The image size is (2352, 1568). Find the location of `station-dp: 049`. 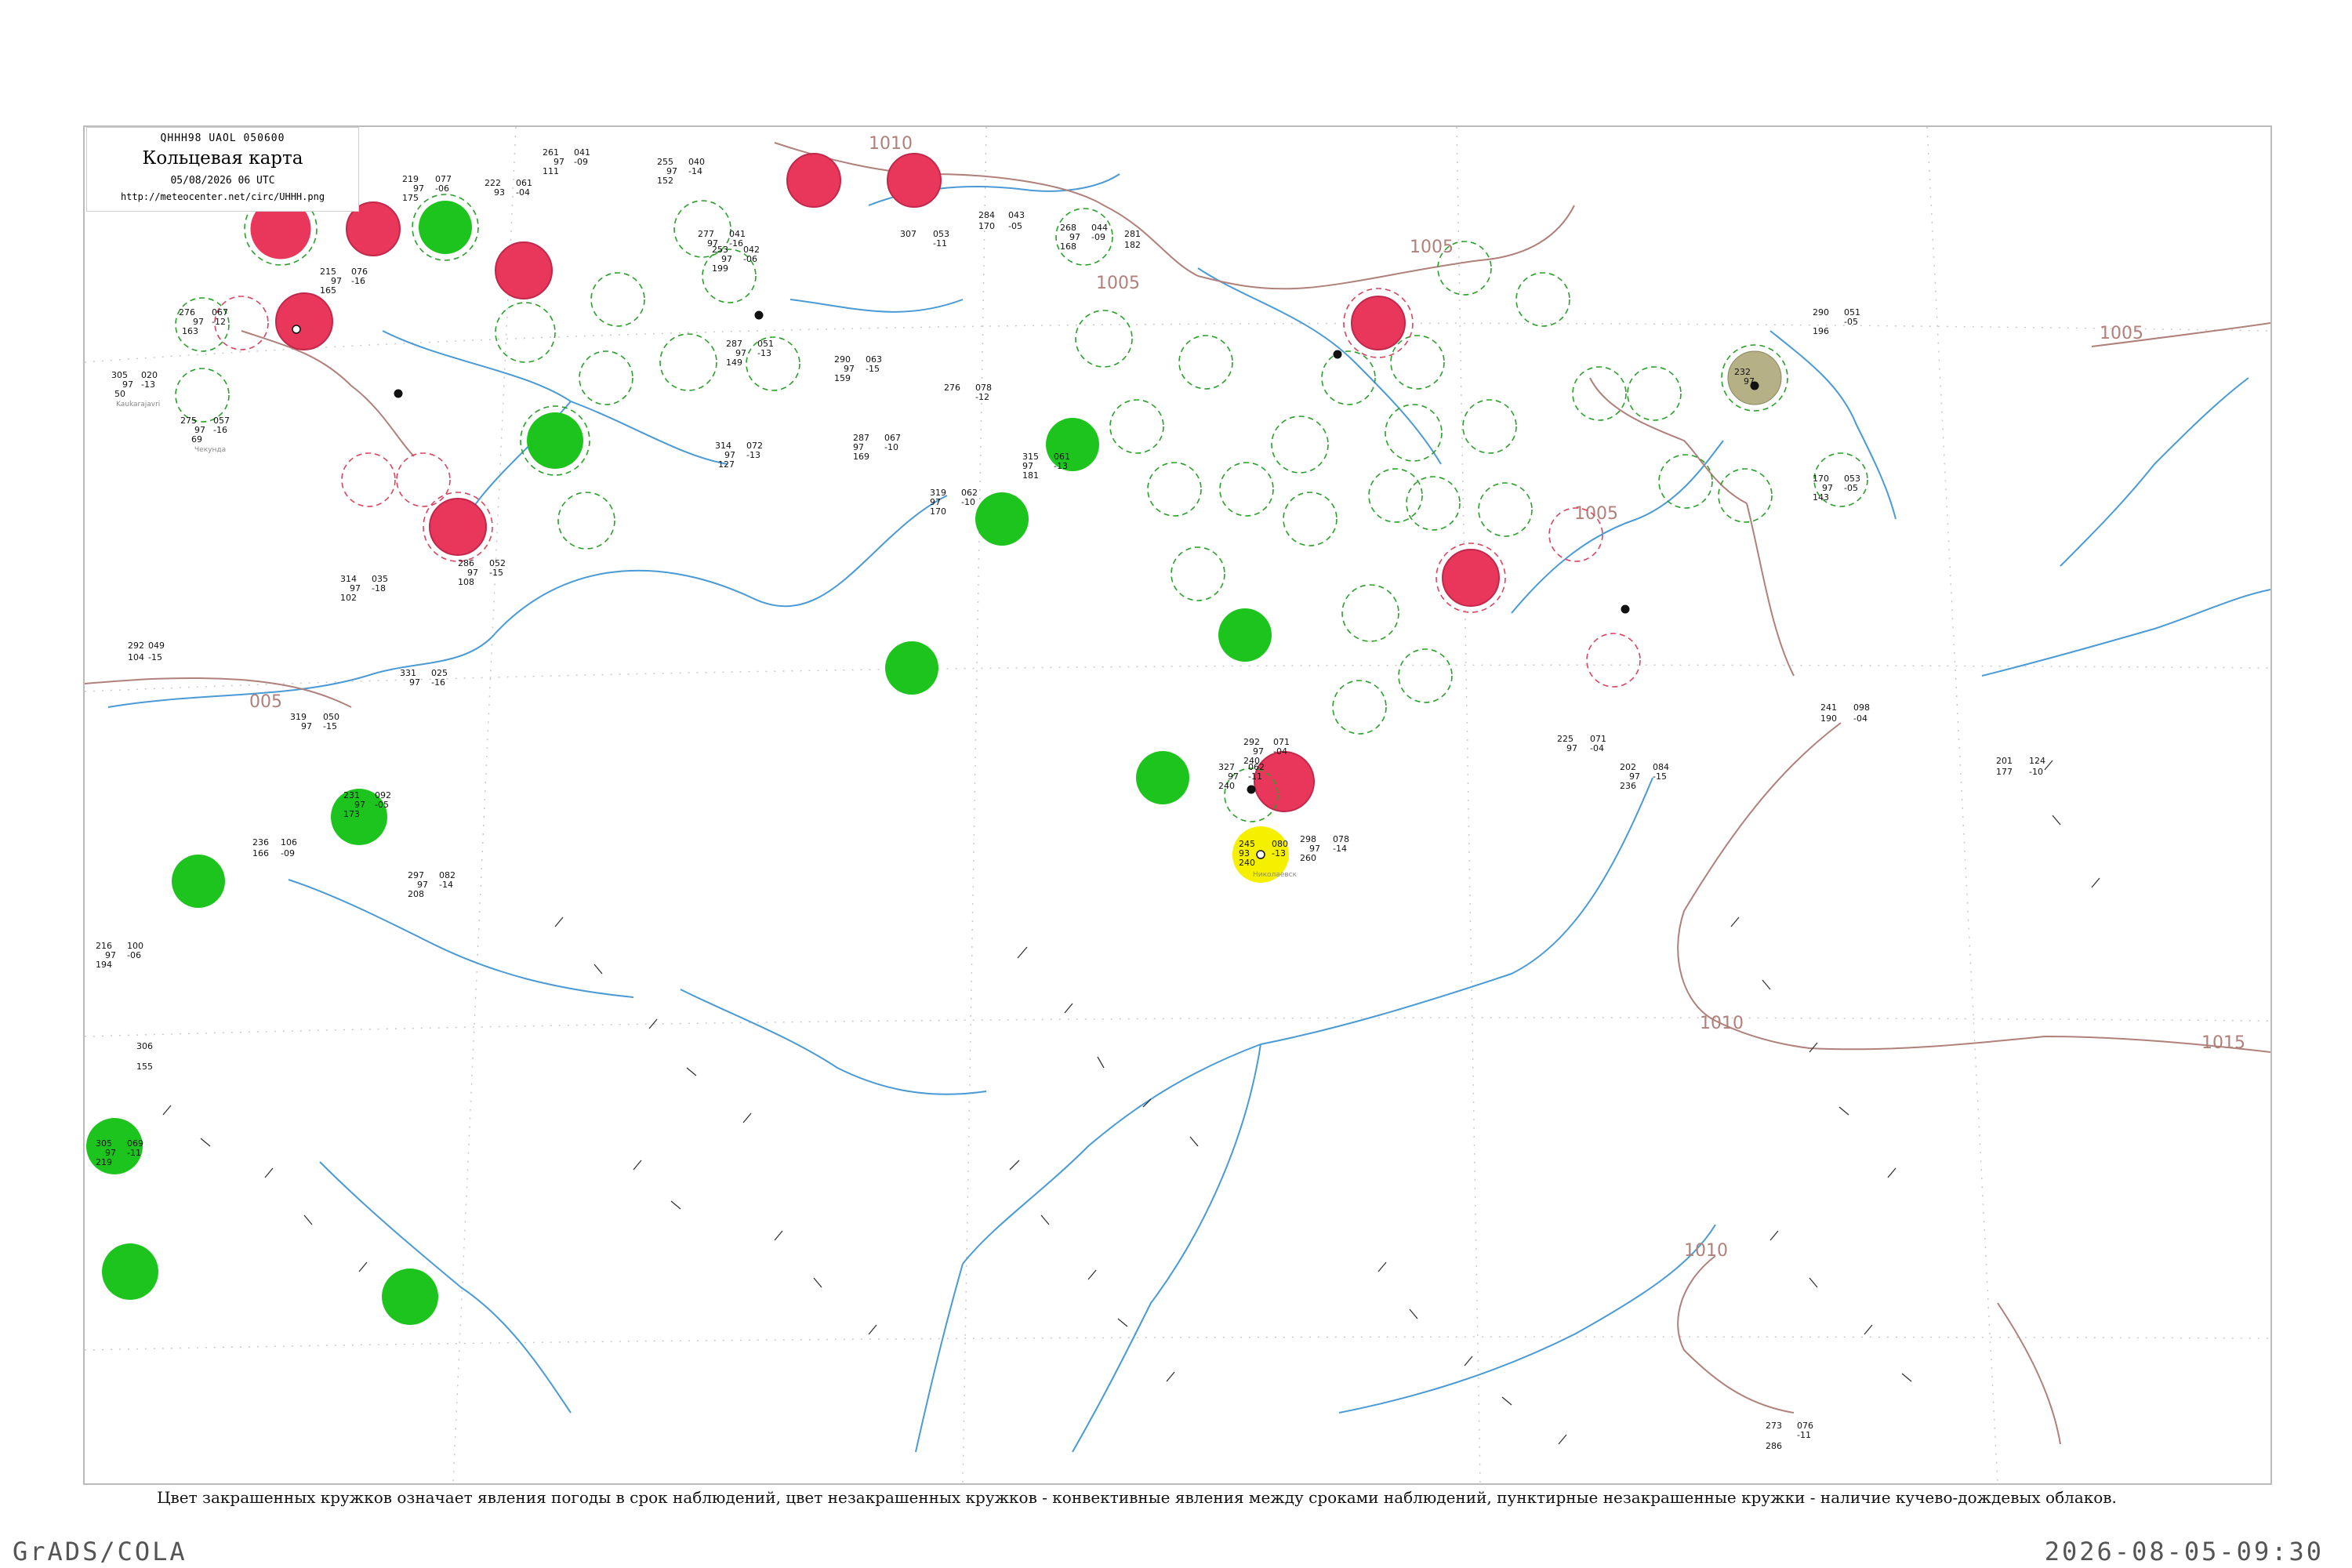

station-dp: 049 is located at coordinates (156, 646).